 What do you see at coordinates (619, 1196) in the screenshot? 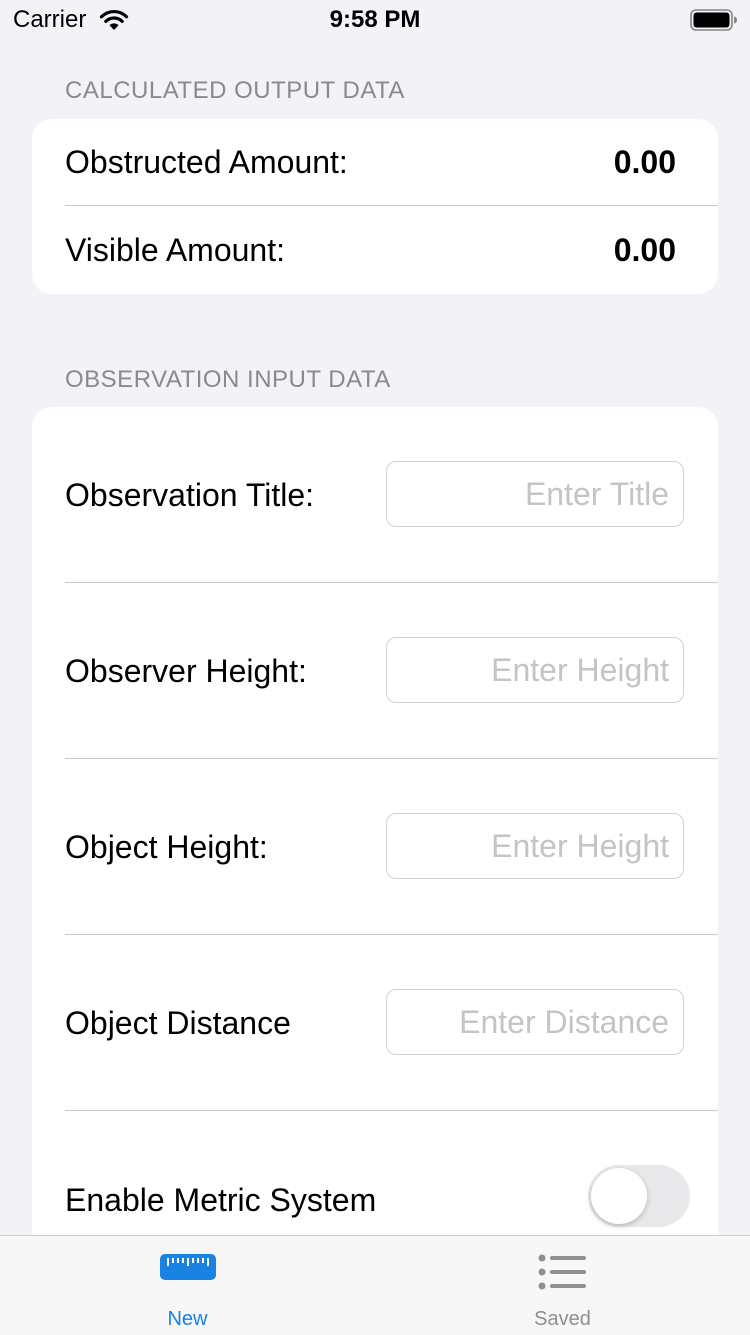
I see `toggle-knob` at bounding box center [619, 1196].